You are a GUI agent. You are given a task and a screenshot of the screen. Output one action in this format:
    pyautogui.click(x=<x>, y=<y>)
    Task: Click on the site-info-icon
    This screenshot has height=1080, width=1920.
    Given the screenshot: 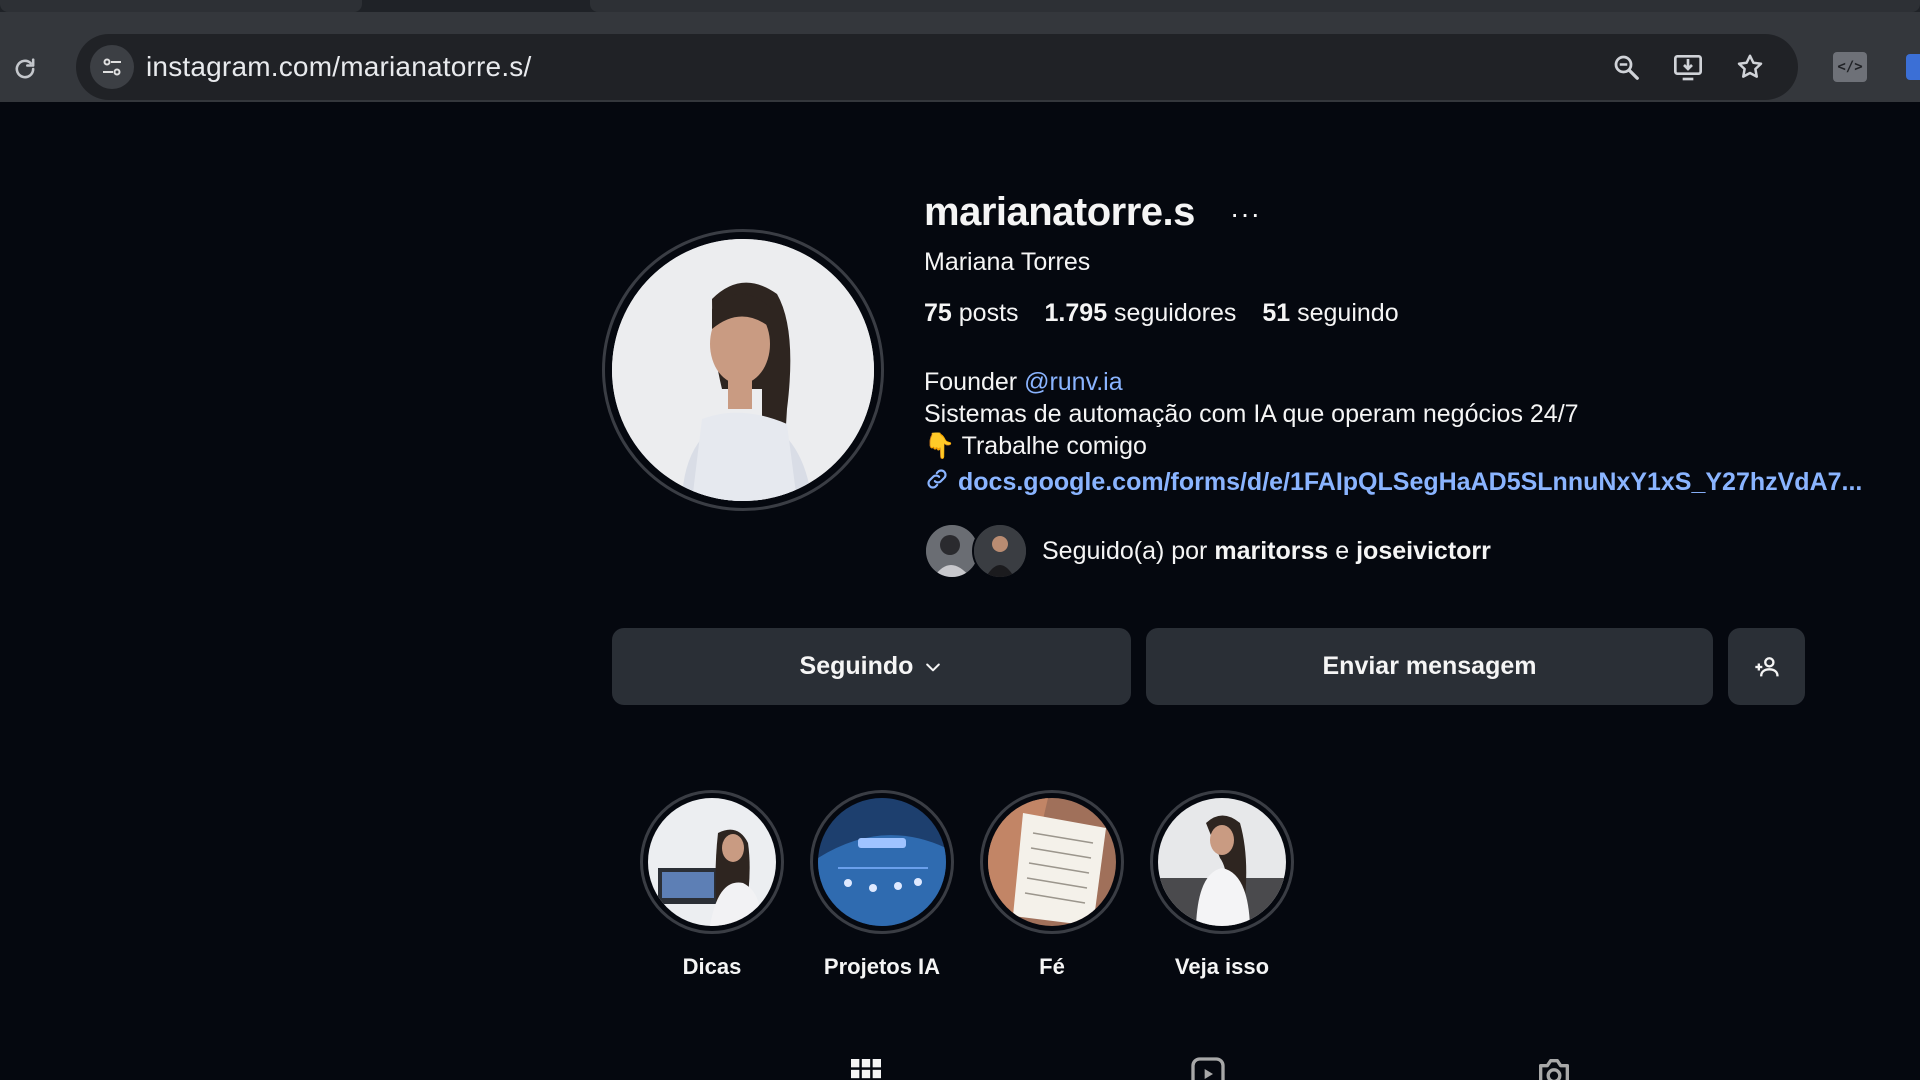 What is the action you would take?
    pyautogui.click(x=112, y=67)
    